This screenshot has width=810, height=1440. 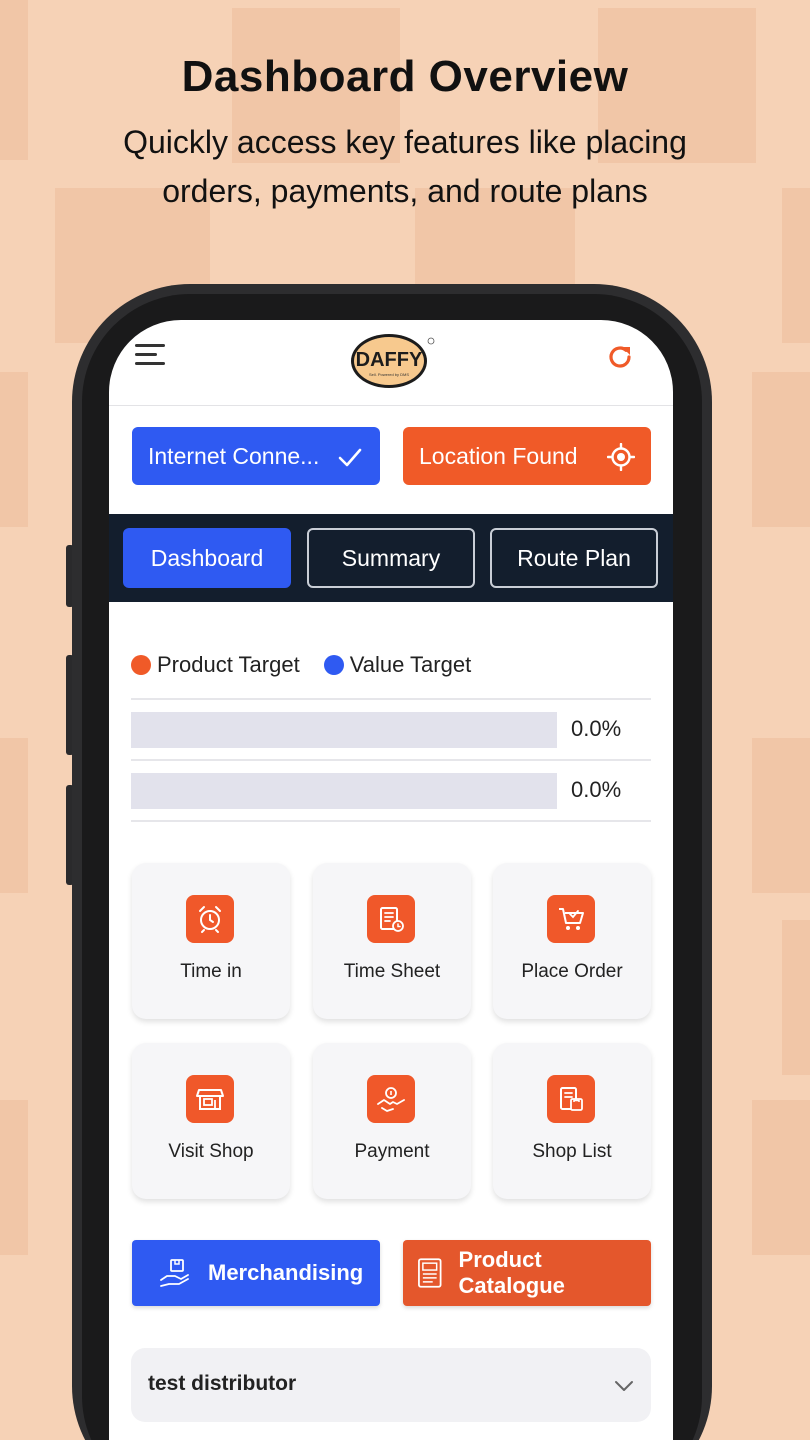 I want to click on tab-dashboard: Dashboard, so click(x=207, y=558).